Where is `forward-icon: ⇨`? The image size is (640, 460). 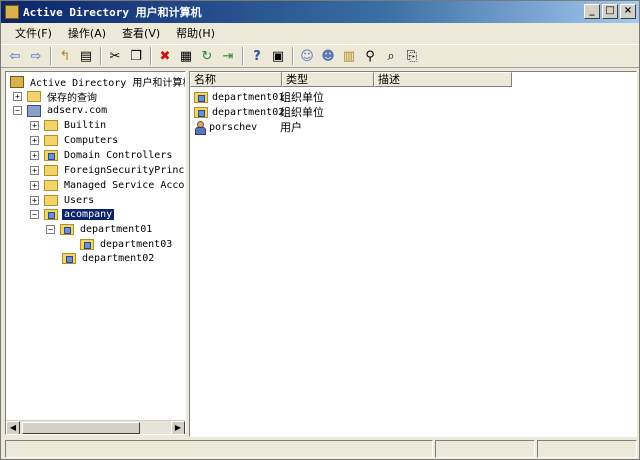 forward-icon: ⇨ is located at coordinates (36, 56).